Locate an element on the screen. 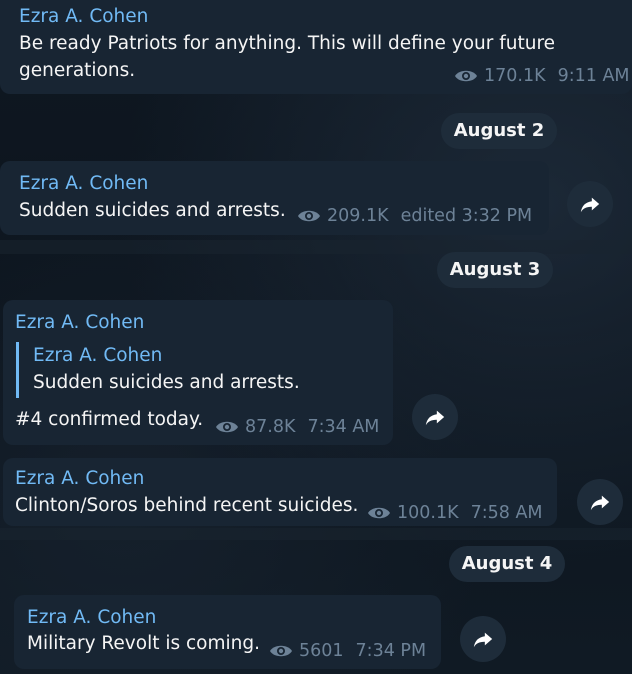  message-text: Military Revolt is coming. is located at coordinates (144, 643).